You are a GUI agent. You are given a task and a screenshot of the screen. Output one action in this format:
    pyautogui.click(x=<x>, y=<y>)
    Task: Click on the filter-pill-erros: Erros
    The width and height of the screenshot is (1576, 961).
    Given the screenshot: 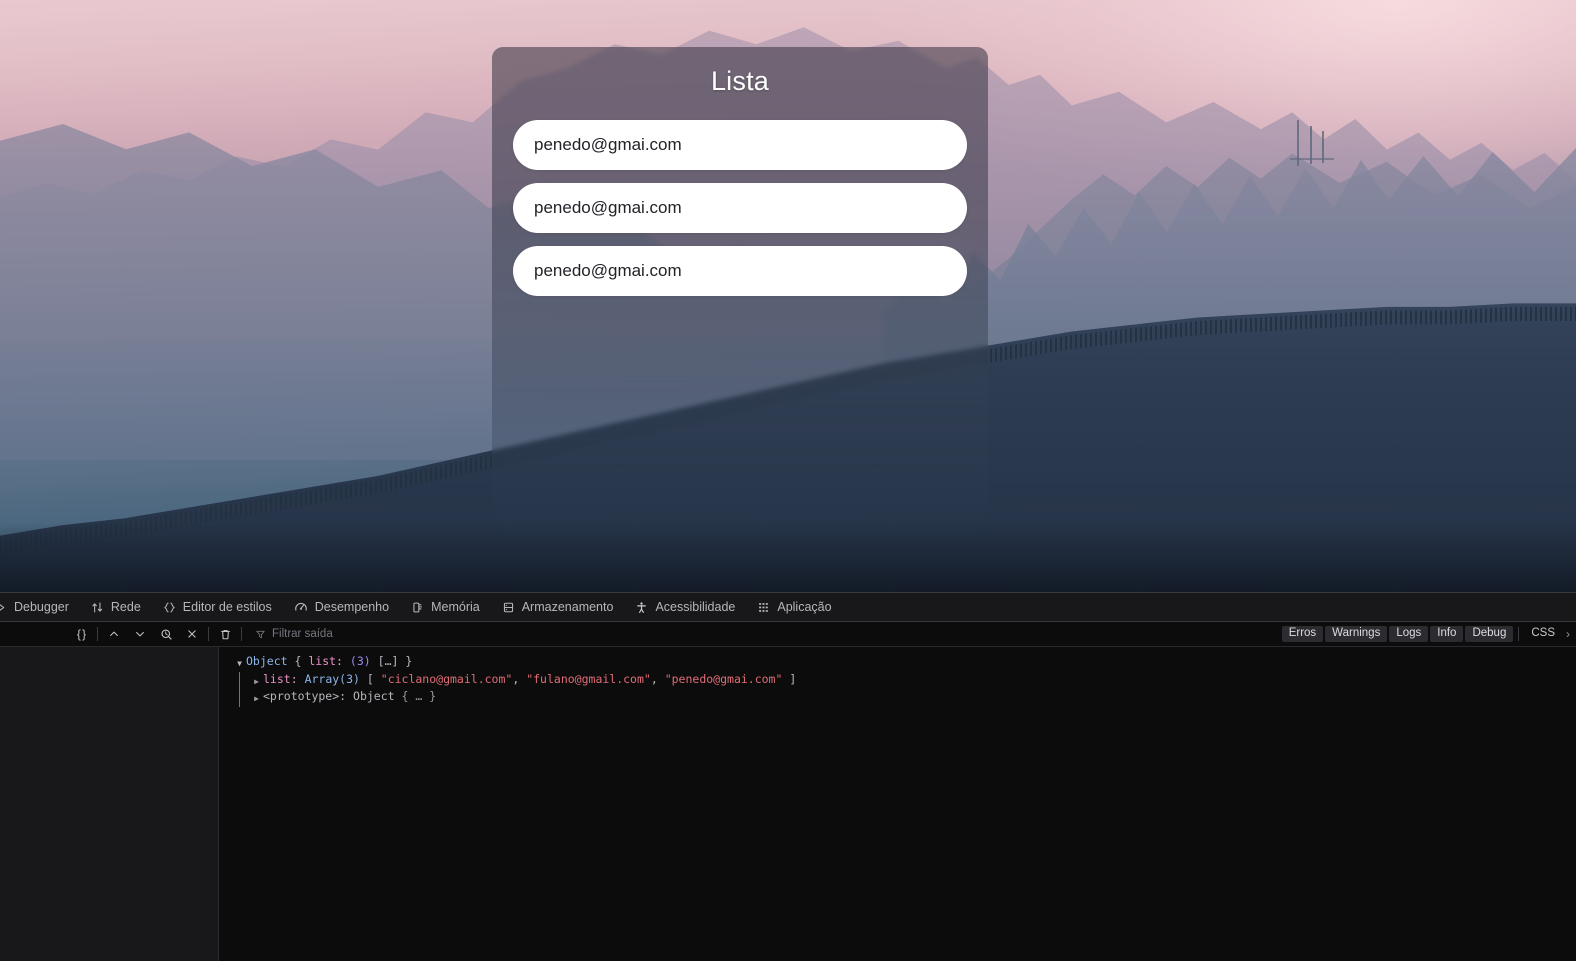 What is the action you would take?
    pyautogui.click(x=1302, y=634)
    